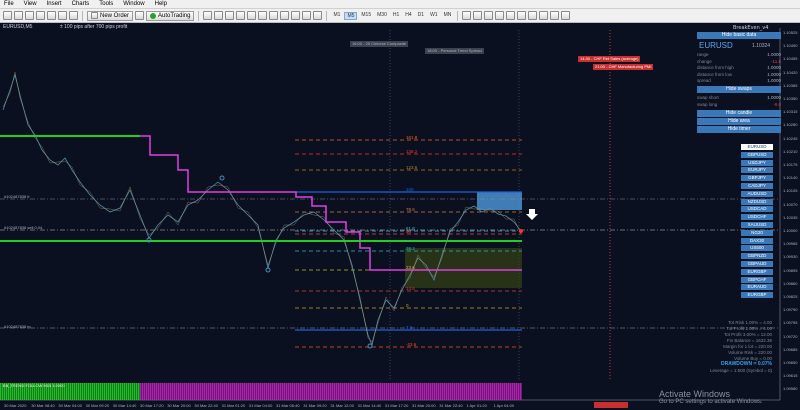 This screenshot has height=410, width=800. I want to click on navigator-icon, so click(51, 15).